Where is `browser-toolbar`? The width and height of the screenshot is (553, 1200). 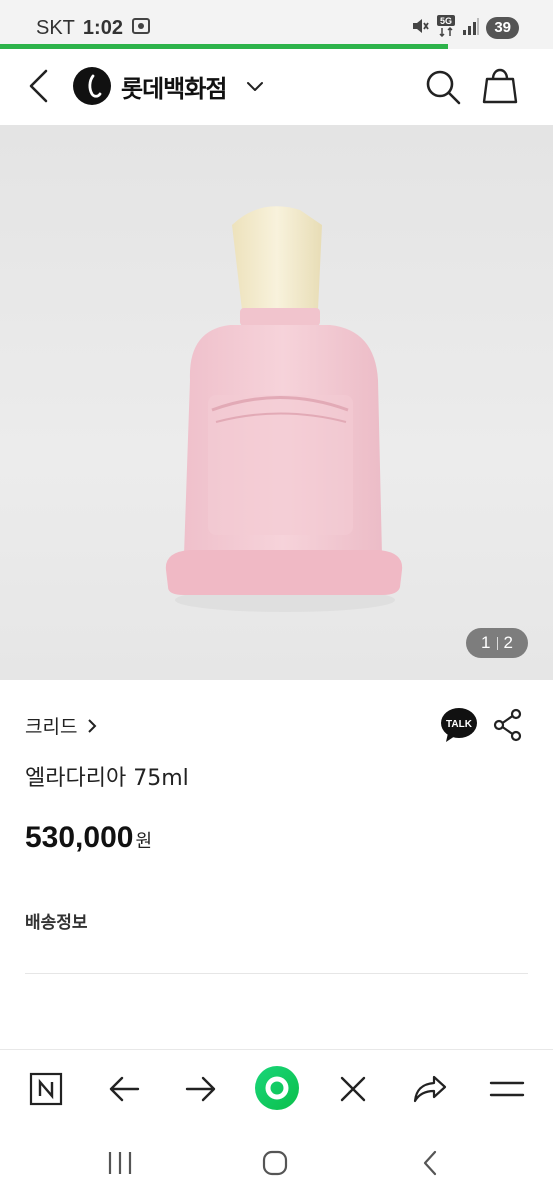
browser-toolbar is located at coordinates (276, 1088).